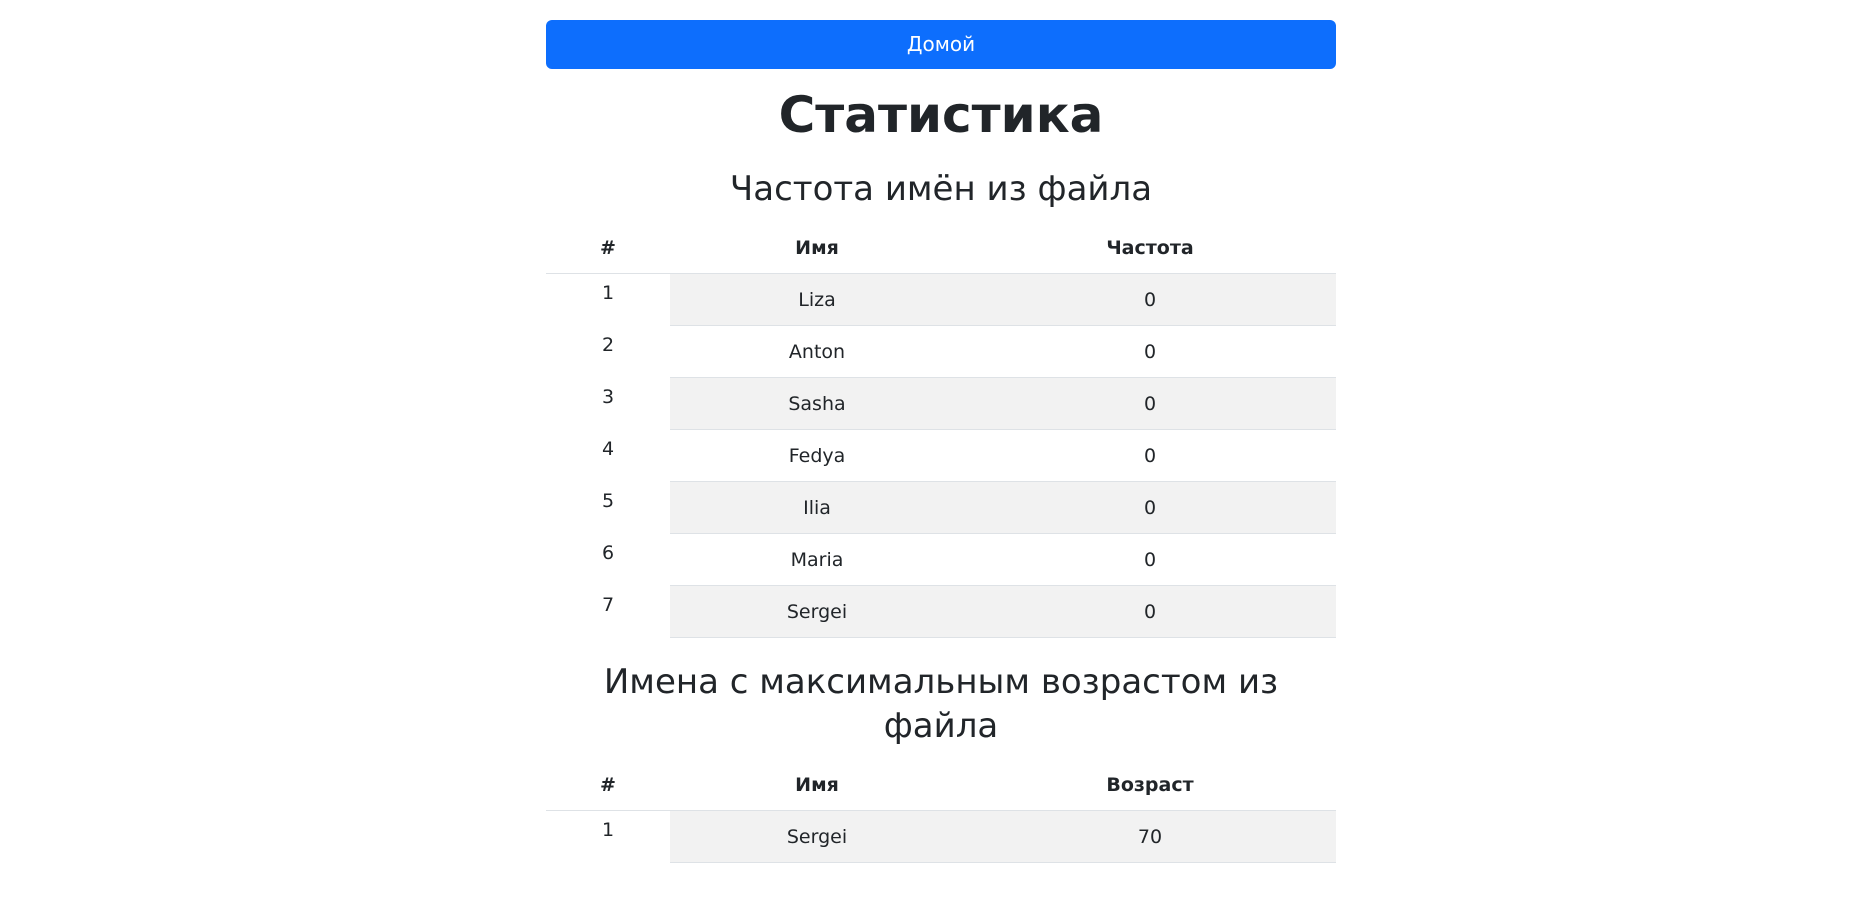 This screenshot has width=1860, height=908. What do you see at coordinates (941, 704) in the screenshot?
I see `max-age-section-title: Имена с максимальным возрастом из файла` at bounding box center [941, 704].